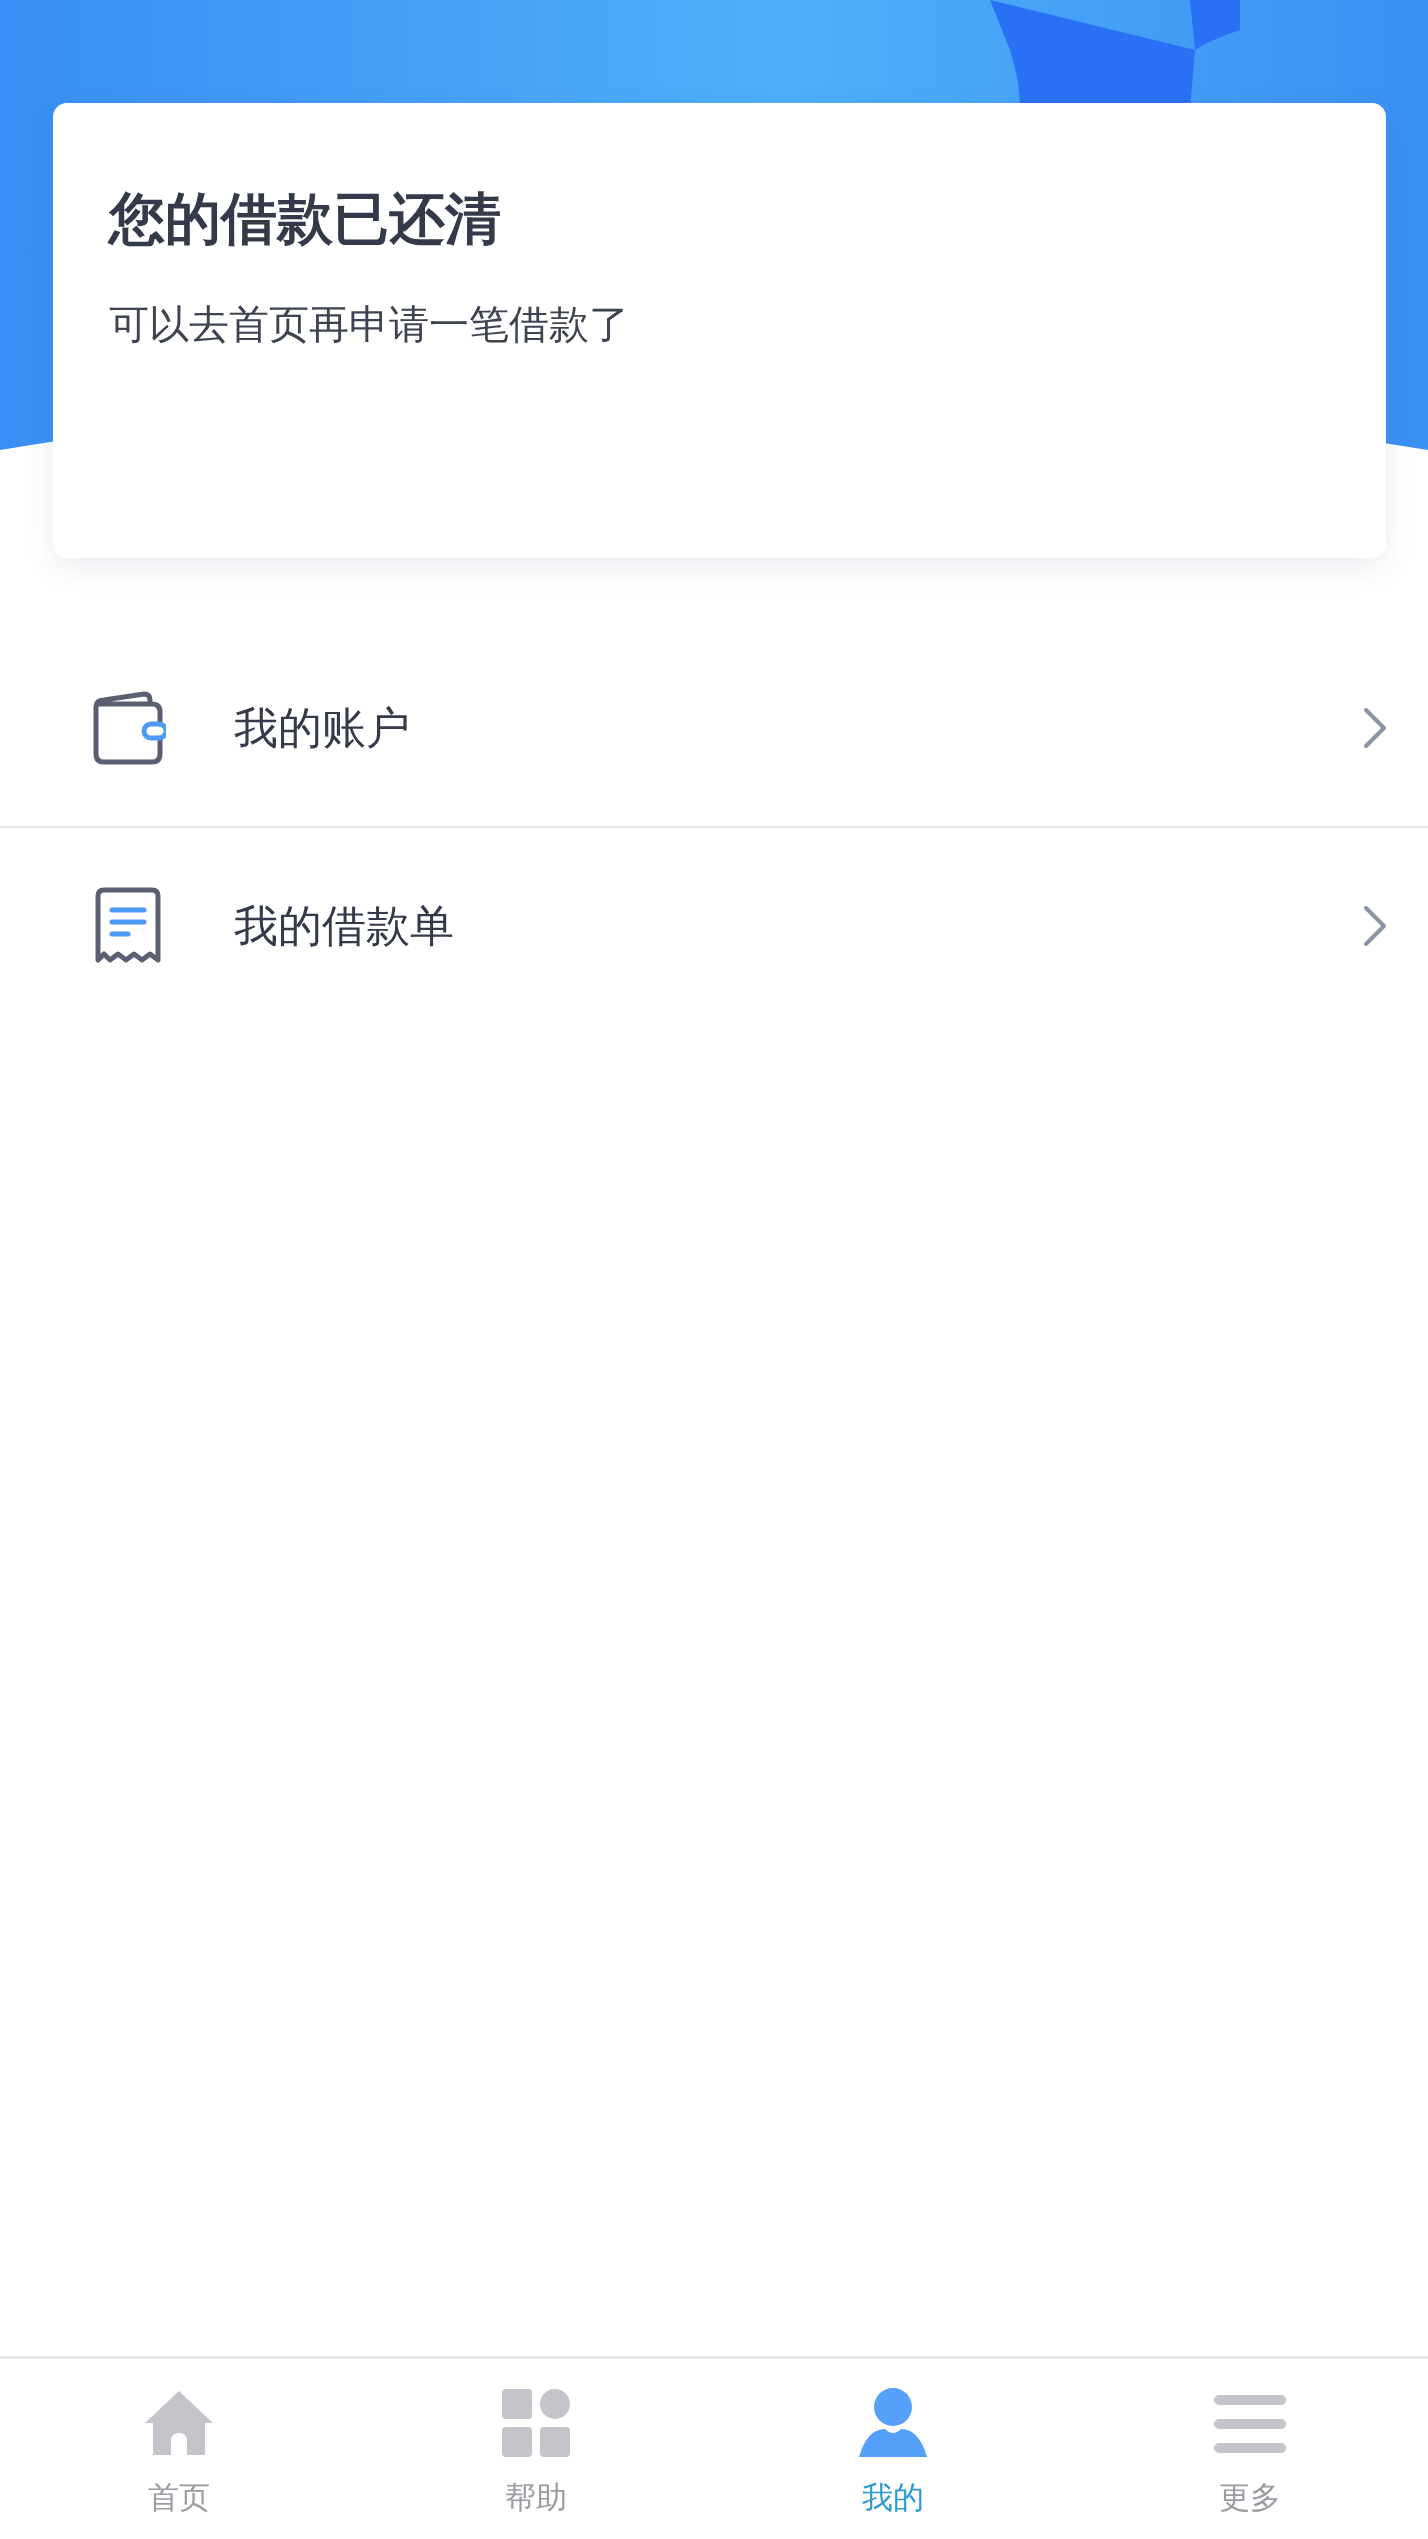 The height and width of the screenshot is (2539, 1428). I want to click on card-subtitle: 可以去首页再申请一笔借款了, so click(369, 324).